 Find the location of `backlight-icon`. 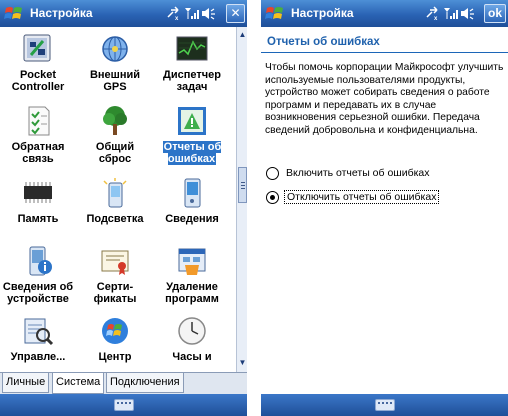

backlight-icon is located at coordinates (115, 193).